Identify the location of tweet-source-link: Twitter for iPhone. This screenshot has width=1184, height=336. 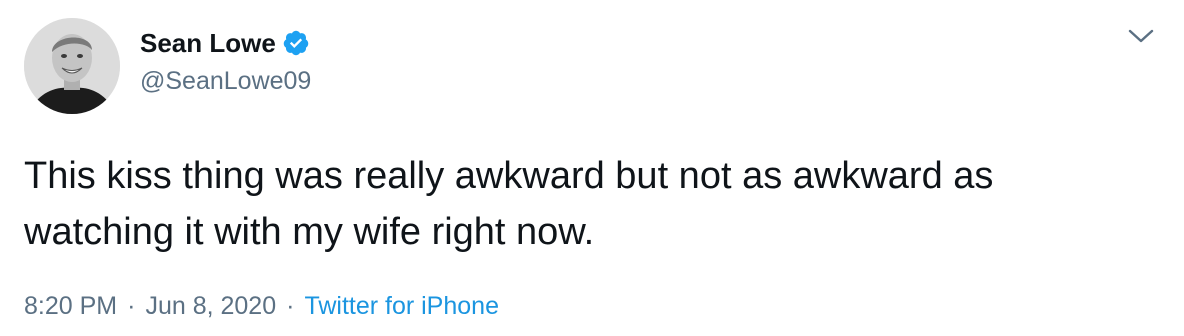
(401, 306).